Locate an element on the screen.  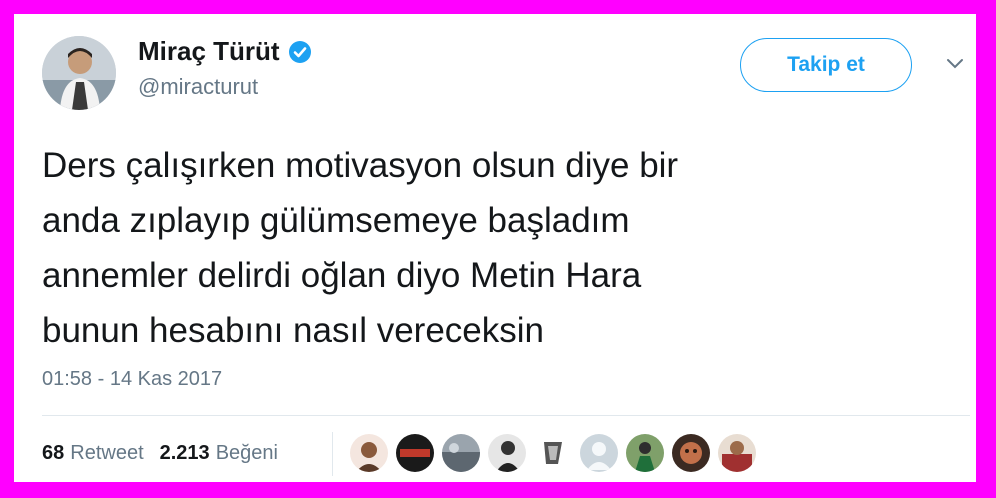
avatar-photo is located at coordinates (79, 73).